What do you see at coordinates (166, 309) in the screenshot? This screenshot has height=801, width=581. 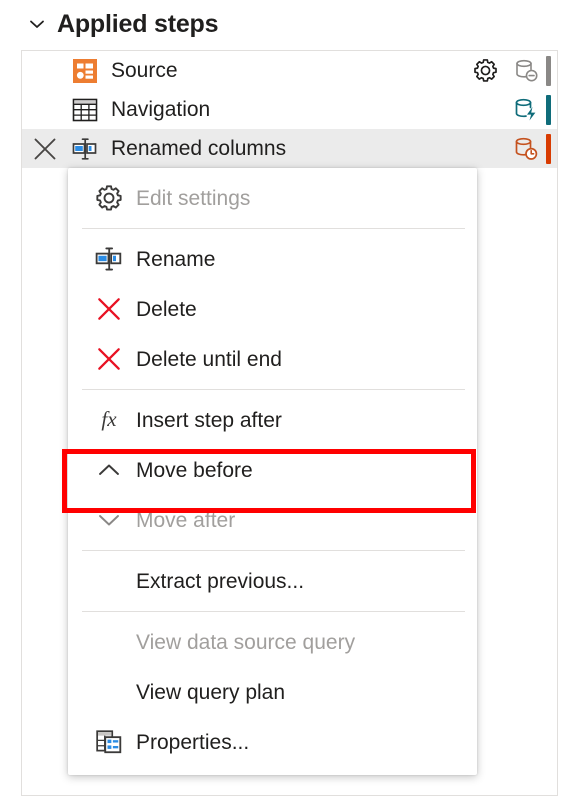 I see `menu-item-label: Delete` at bounding box center [166, 309].